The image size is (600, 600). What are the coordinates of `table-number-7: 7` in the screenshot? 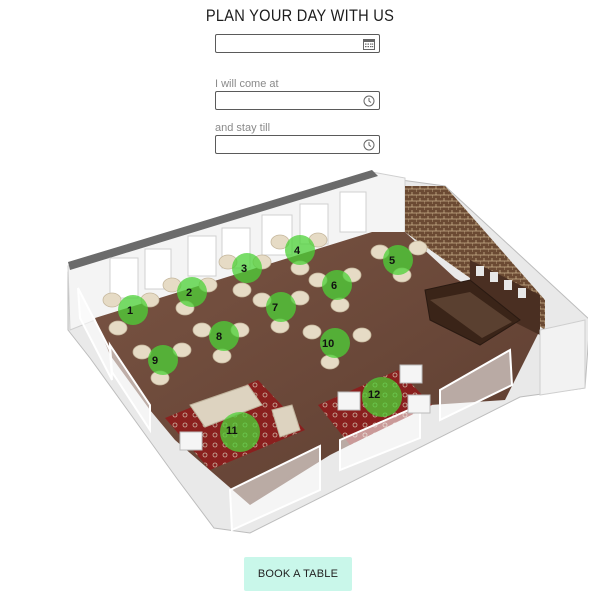 It's located at (275, 308).